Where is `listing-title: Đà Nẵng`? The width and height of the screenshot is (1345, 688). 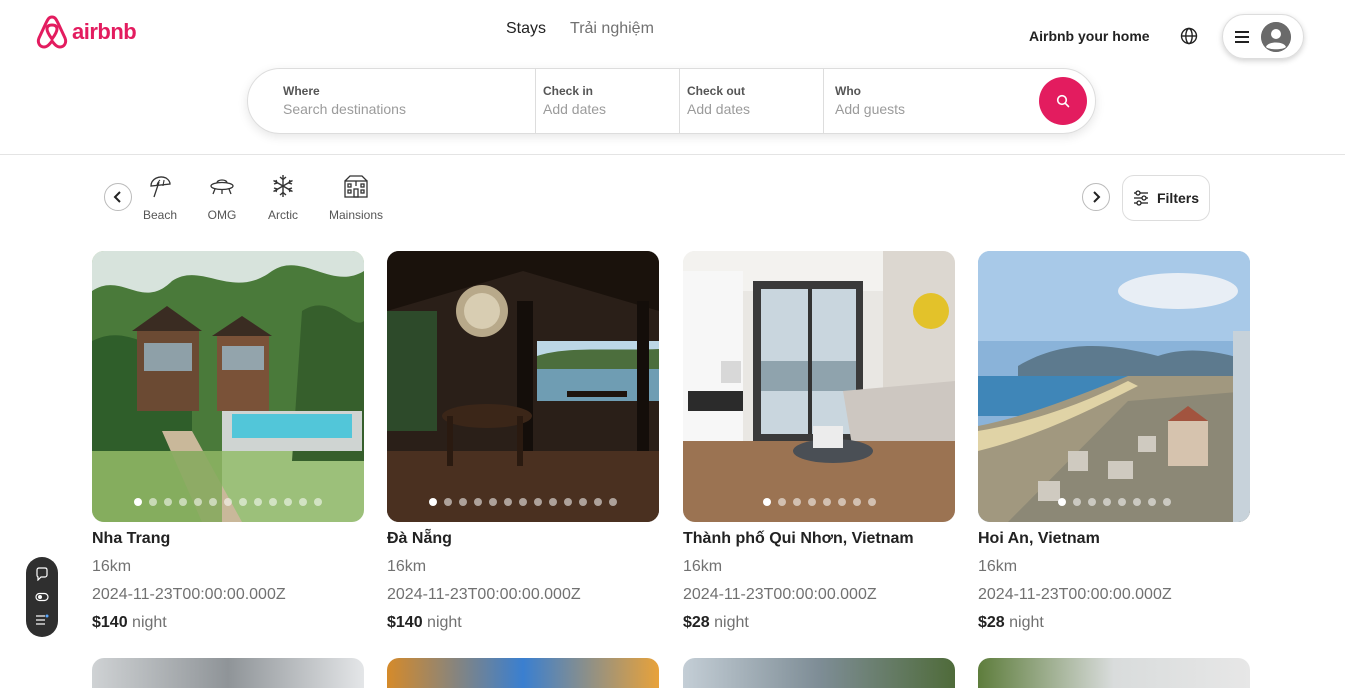
listing-title: Đà Nẵng is located at coordinates (419, 538).